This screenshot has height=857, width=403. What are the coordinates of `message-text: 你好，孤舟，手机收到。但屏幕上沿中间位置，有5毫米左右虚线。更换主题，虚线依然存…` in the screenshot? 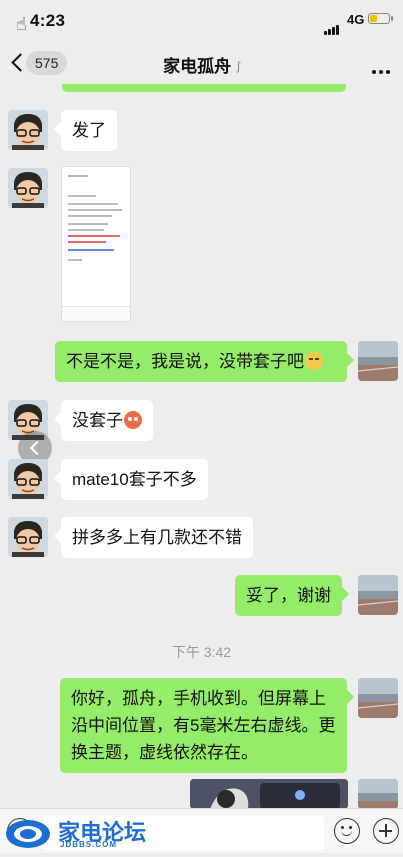 It's located at (203, 725).